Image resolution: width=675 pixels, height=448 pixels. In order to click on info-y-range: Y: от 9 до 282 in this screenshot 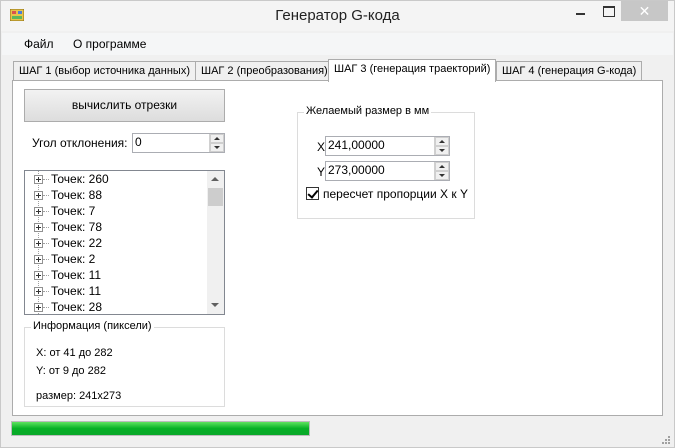, I will do `click(71, 371)`.